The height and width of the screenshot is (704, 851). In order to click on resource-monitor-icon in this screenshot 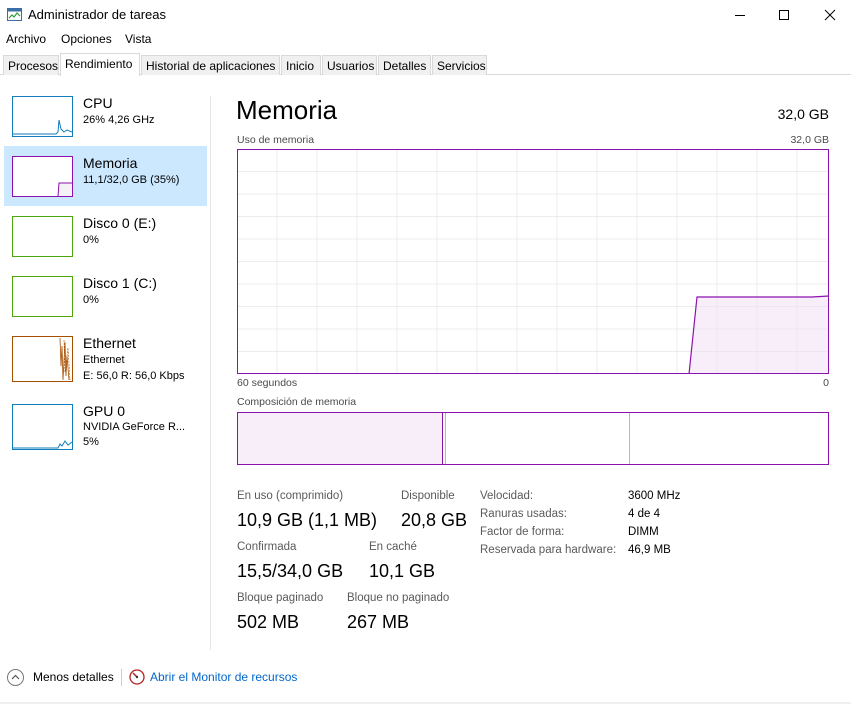, I will do `click(137, 677)`.